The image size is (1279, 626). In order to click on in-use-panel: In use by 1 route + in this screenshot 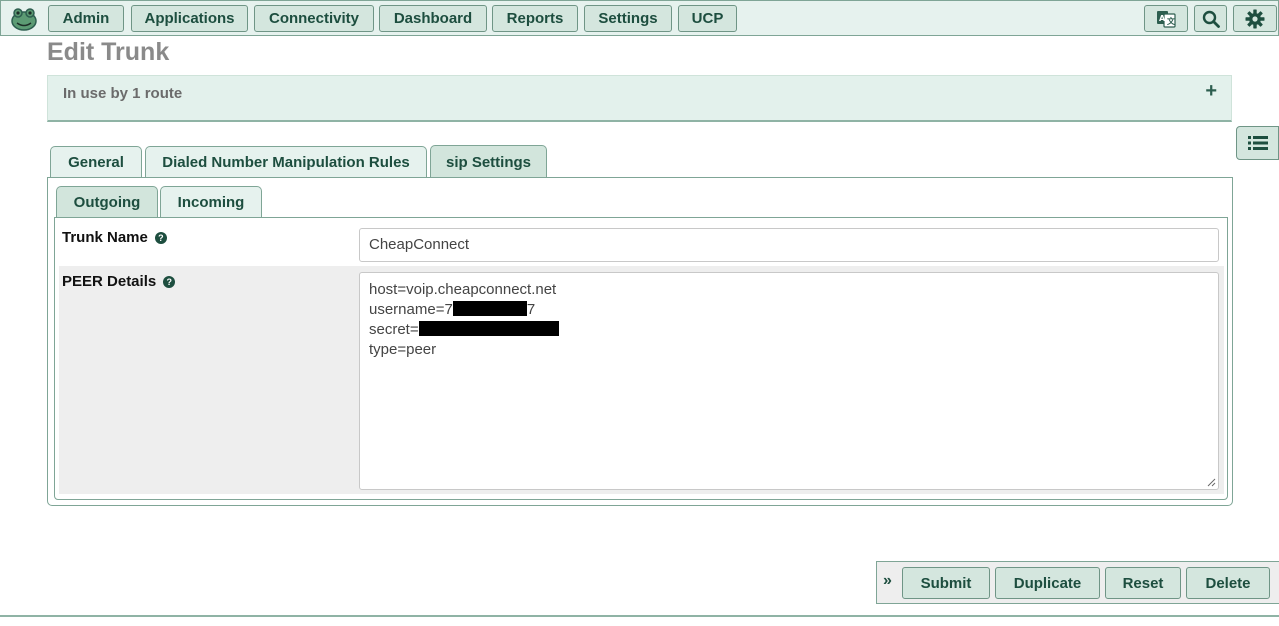, I will do `click(639, 98)`.